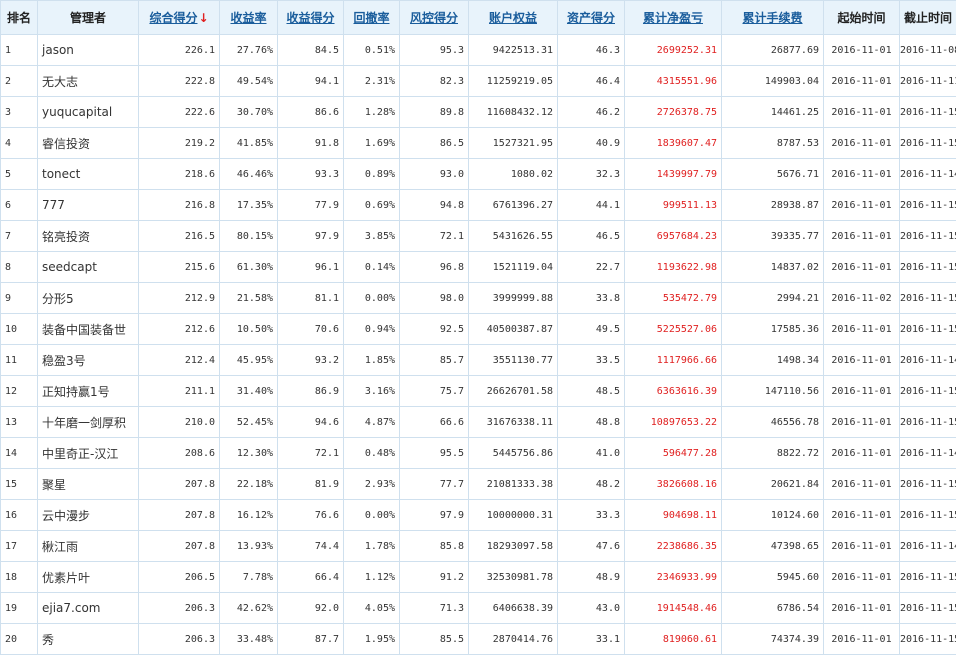  What do you see at coordinates (179, 236) in the screenshot?
I see `composite-score-cell: 216.5` at bounding box center [179, 236].